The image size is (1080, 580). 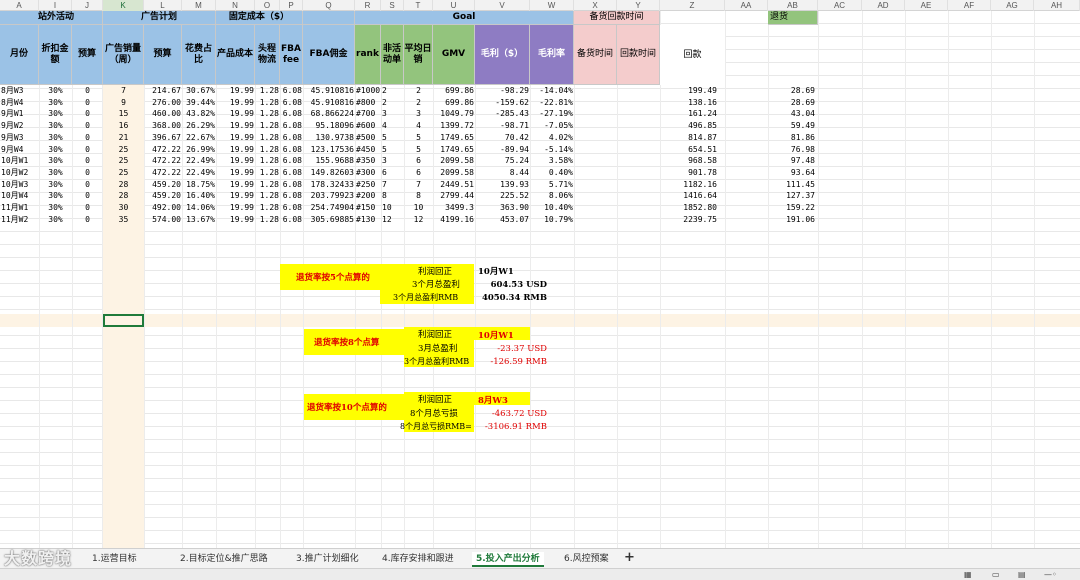 What do you see at coordinates (199, 114) in the screenshot?
I see `cell-m: 43.82%` at bounding box center [199, 114].